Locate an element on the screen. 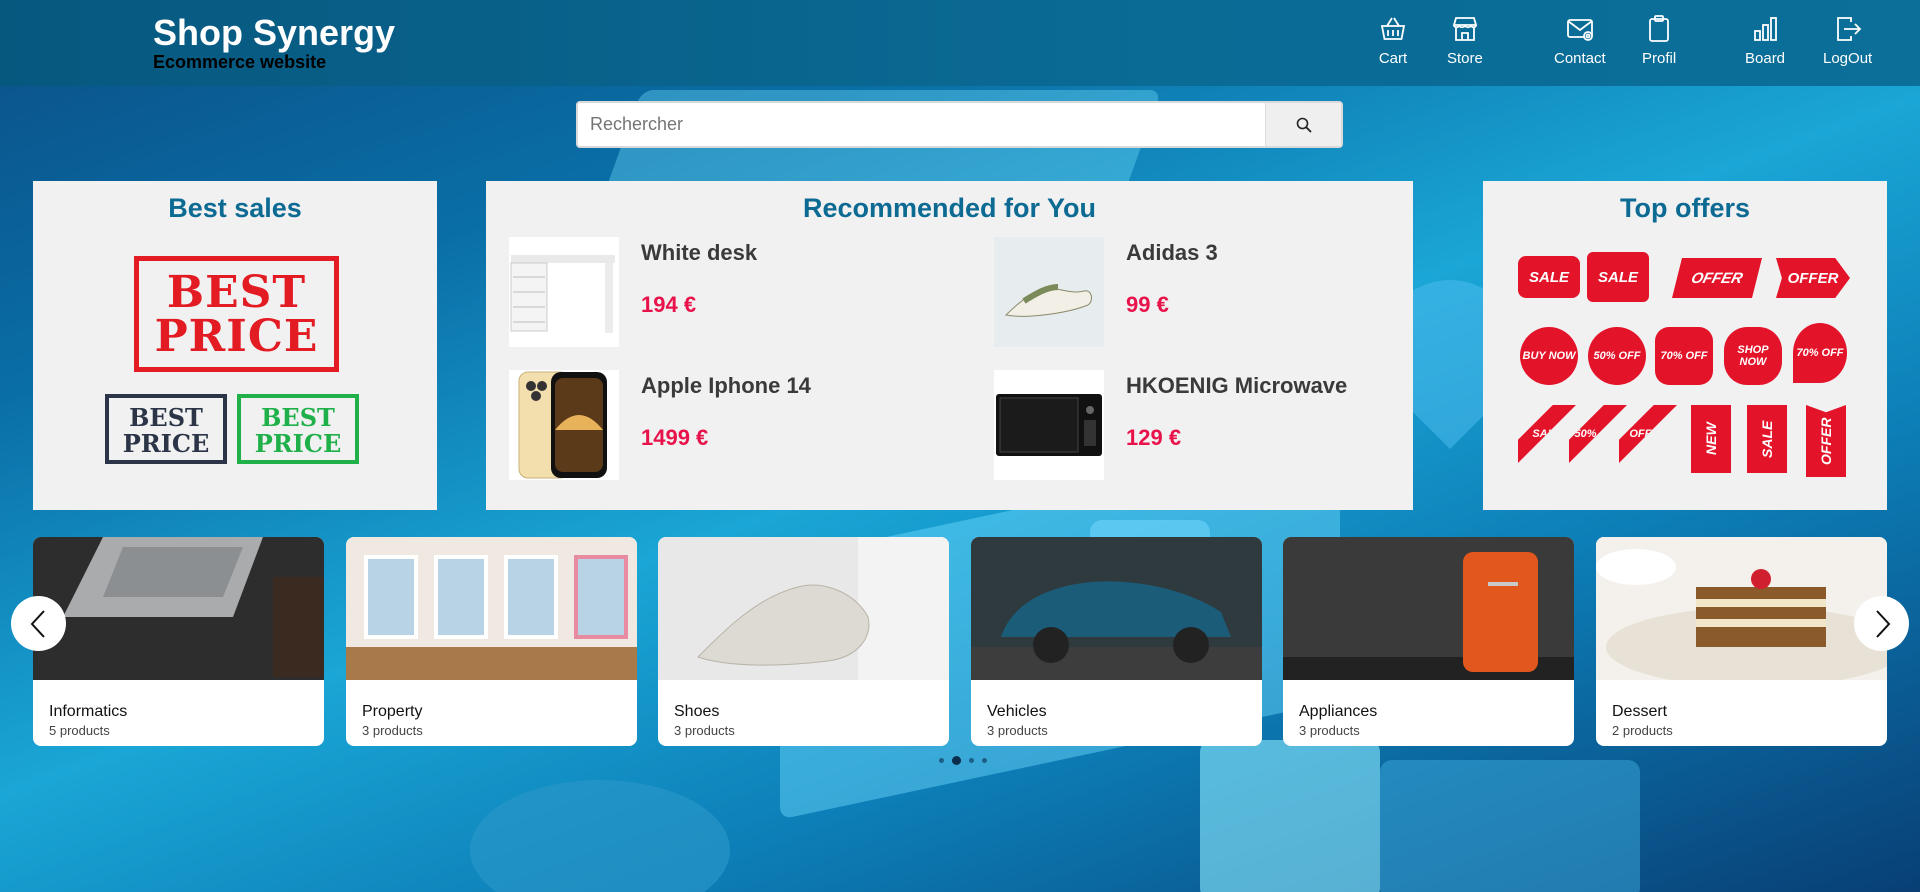 The image size is (1920, 892). site-subtitle: Ecommerce website is located at coordinates (240, 62).